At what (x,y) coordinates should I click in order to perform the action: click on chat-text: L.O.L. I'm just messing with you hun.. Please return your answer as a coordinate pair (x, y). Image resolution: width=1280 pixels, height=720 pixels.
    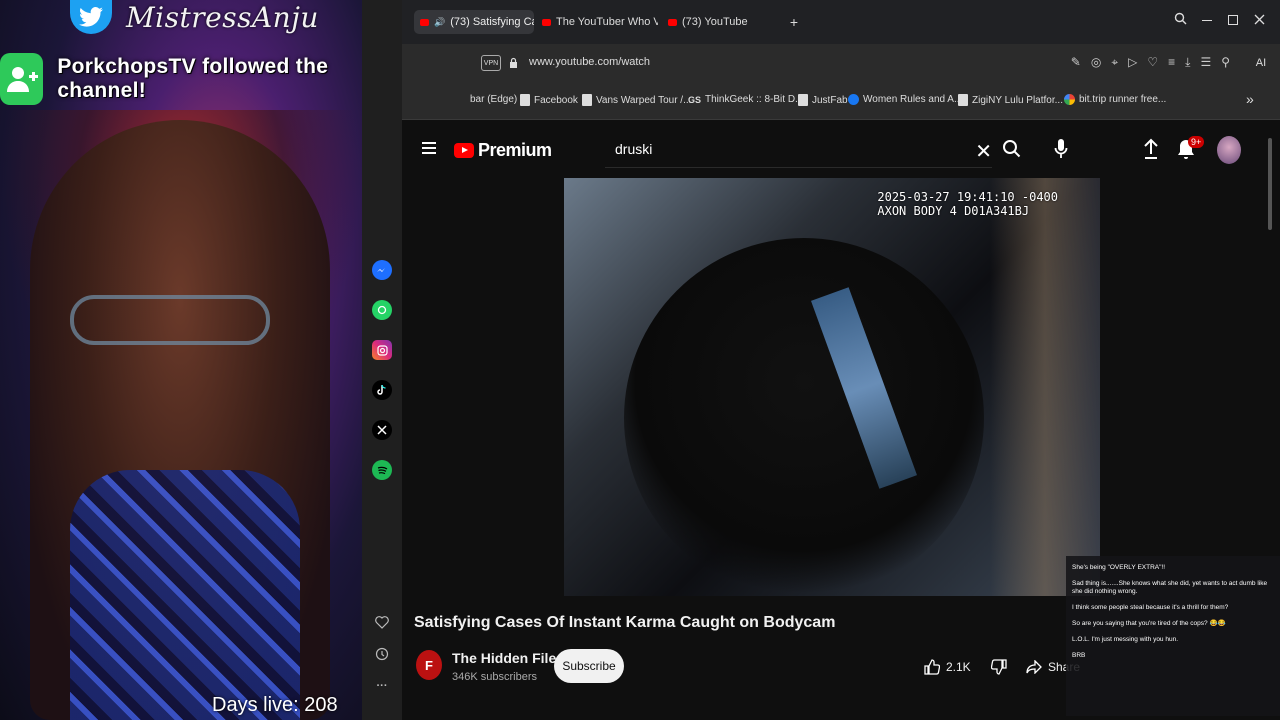
    Looking at the image, I should click on (1125, 639).